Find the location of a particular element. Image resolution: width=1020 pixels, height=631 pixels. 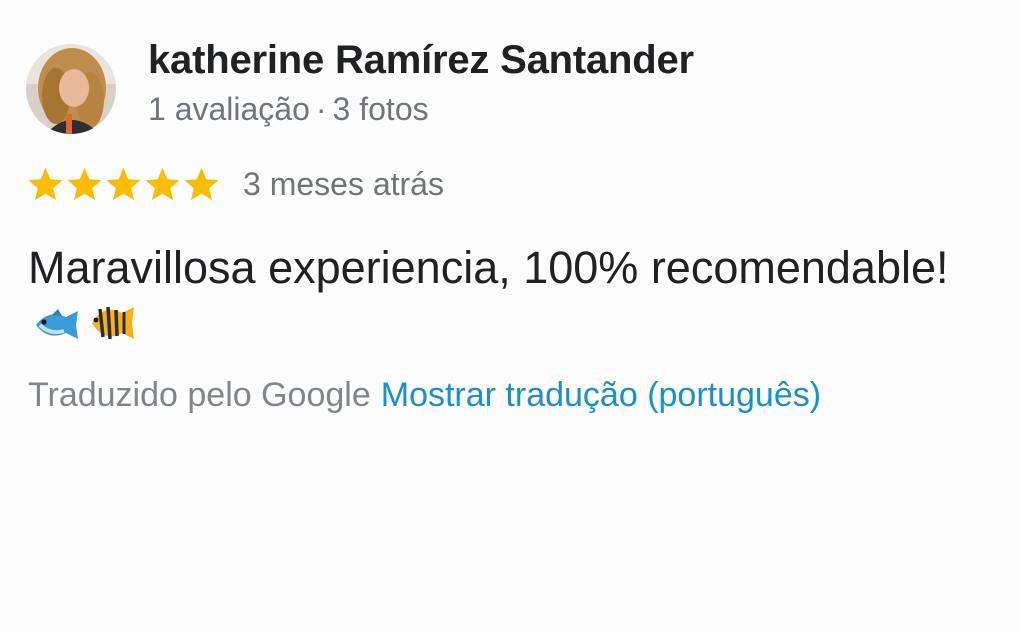

author-meta: 1 avaliação · 3 fotos is located at coordinates (288, 109).